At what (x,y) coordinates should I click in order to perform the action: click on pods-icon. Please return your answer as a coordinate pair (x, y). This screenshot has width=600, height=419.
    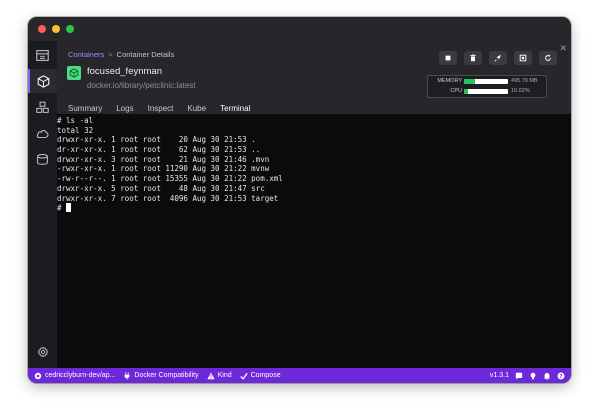
    Looking at the image, I should click on (42, 107).